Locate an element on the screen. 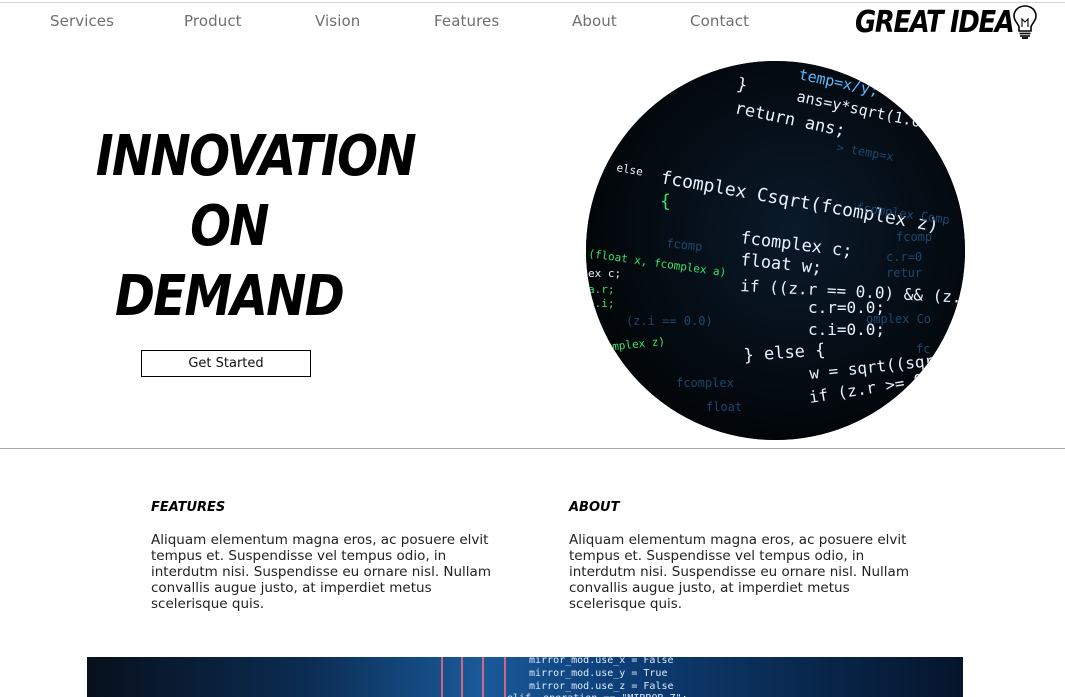  code-line: a.r; is located at coordinates (601, 289).